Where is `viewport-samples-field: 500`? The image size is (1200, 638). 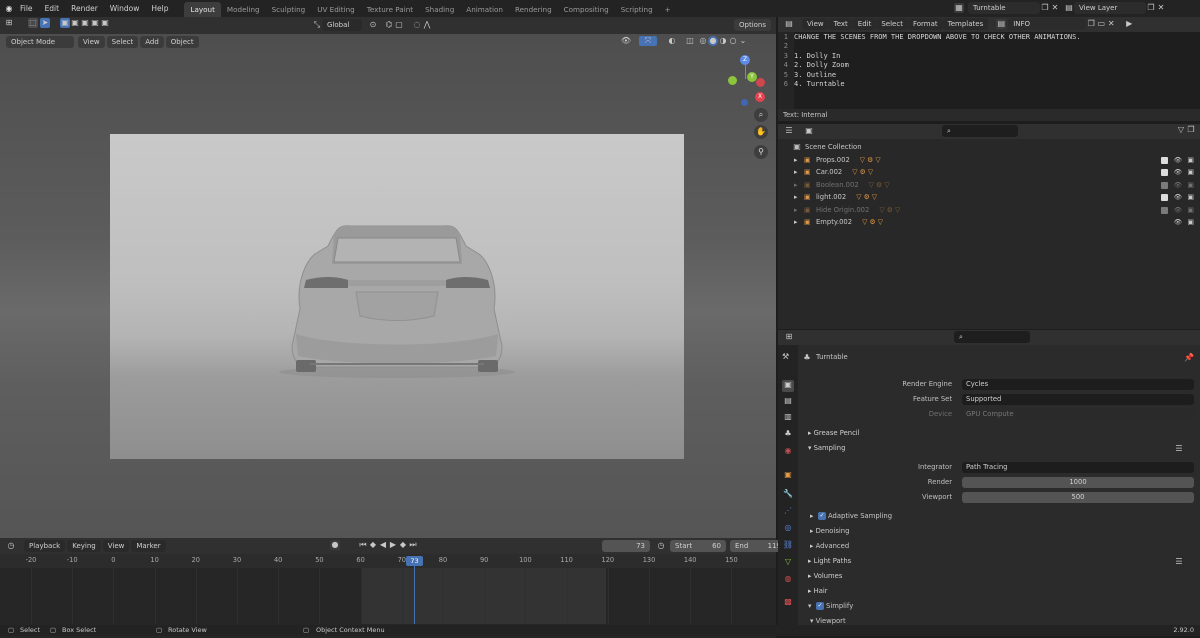 viewport-samples-field: 500 is located at coordinates (1078, 497).